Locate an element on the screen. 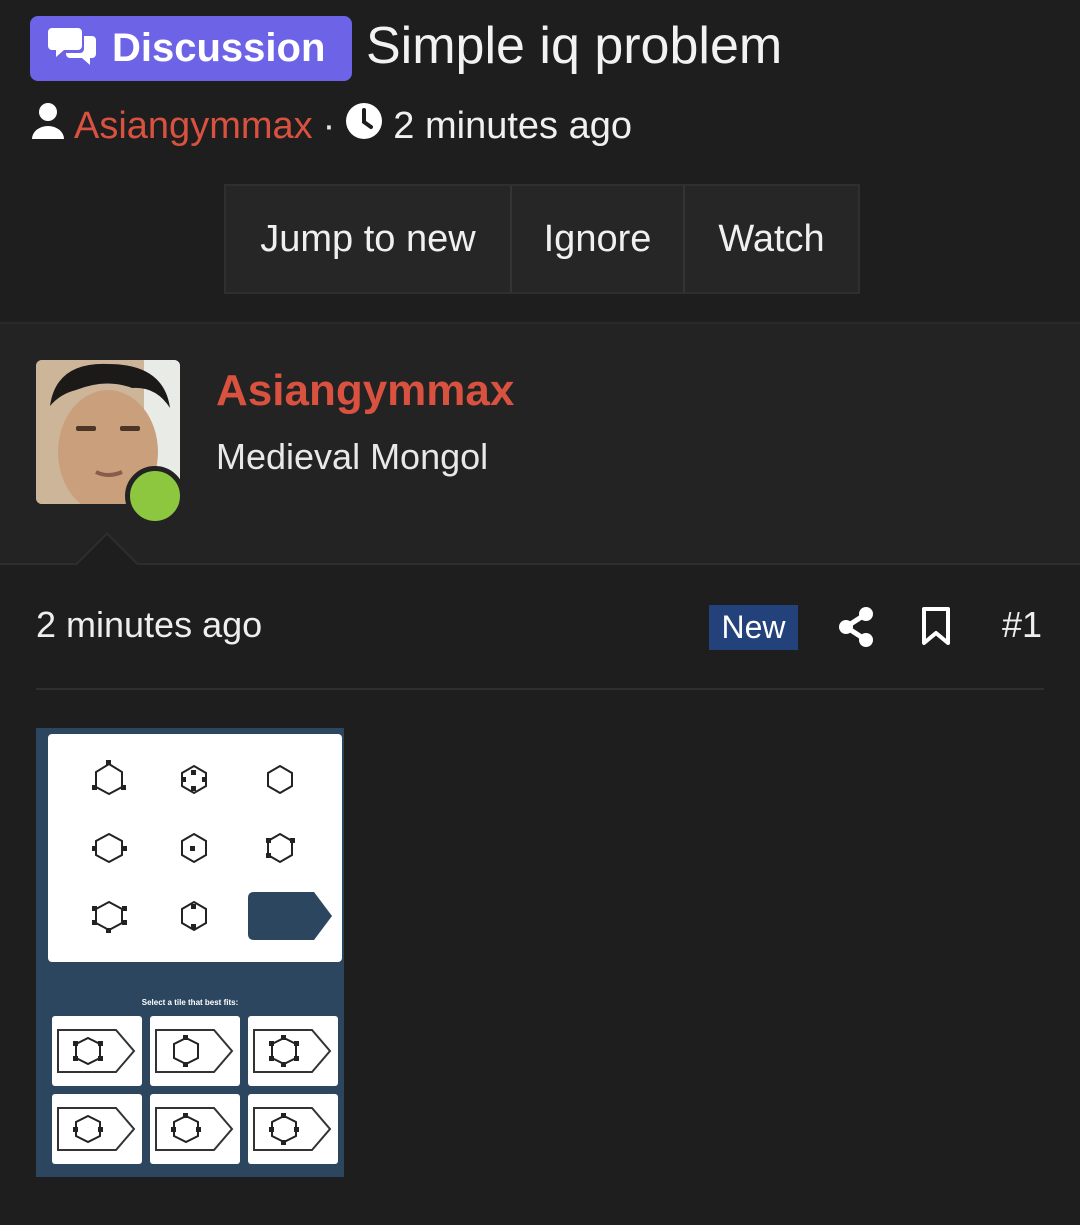  post-author-title: Medieval Mongol is located at coordinates (352, 456).